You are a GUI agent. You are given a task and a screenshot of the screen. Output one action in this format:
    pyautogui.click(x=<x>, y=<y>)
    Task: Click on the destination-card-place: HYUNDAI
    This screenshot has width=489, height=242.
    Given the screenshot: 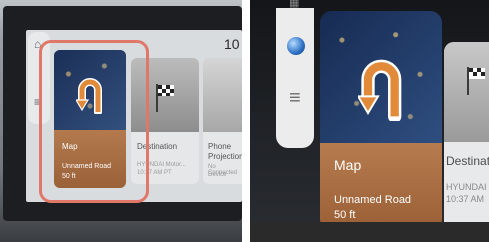 What is the action you would take?
    pyautogui.click(x=466, y=187)
    